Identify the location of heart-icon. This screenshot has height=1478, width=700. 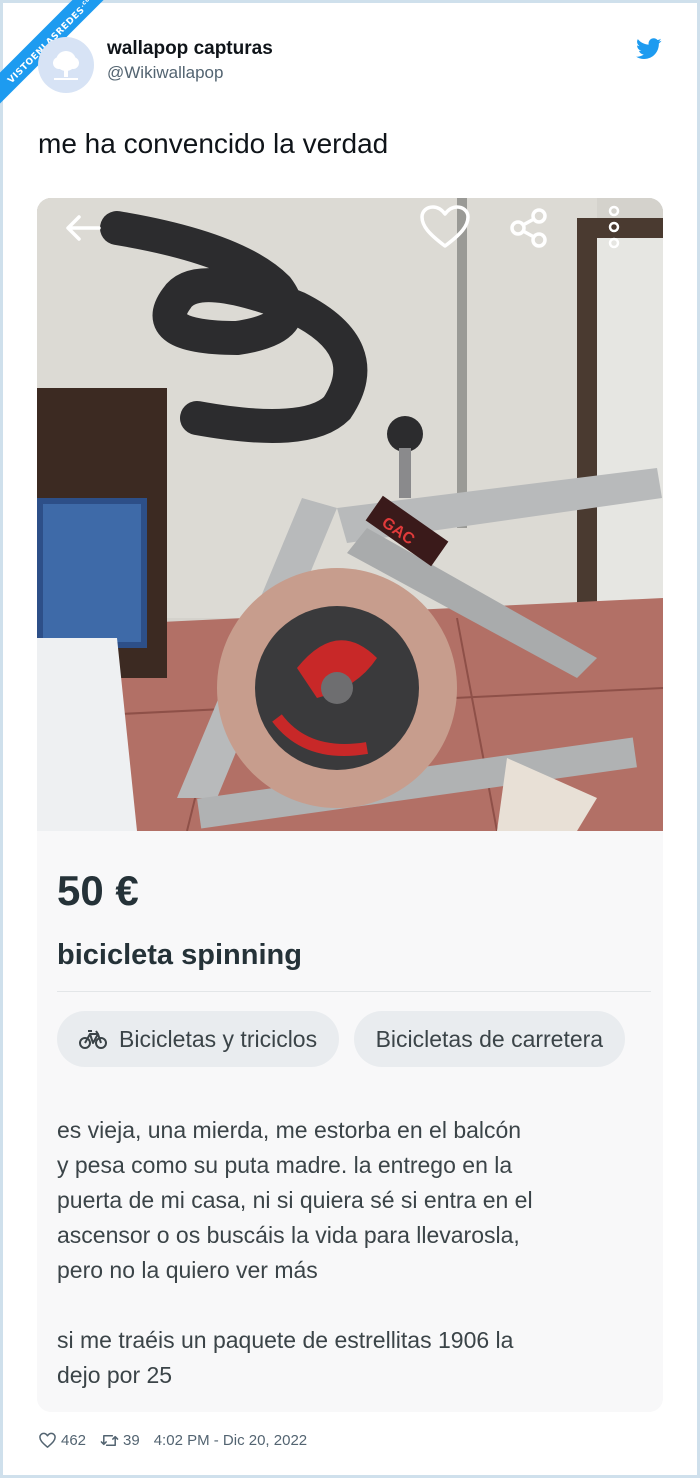
(47, 1440).